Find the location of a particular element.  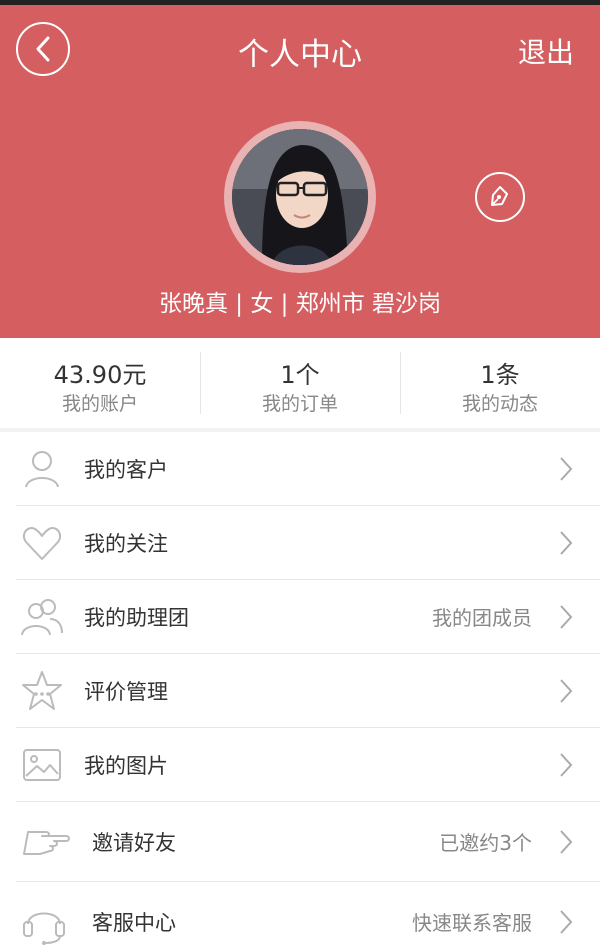

pen-icon is located at coordinates (499, 196).